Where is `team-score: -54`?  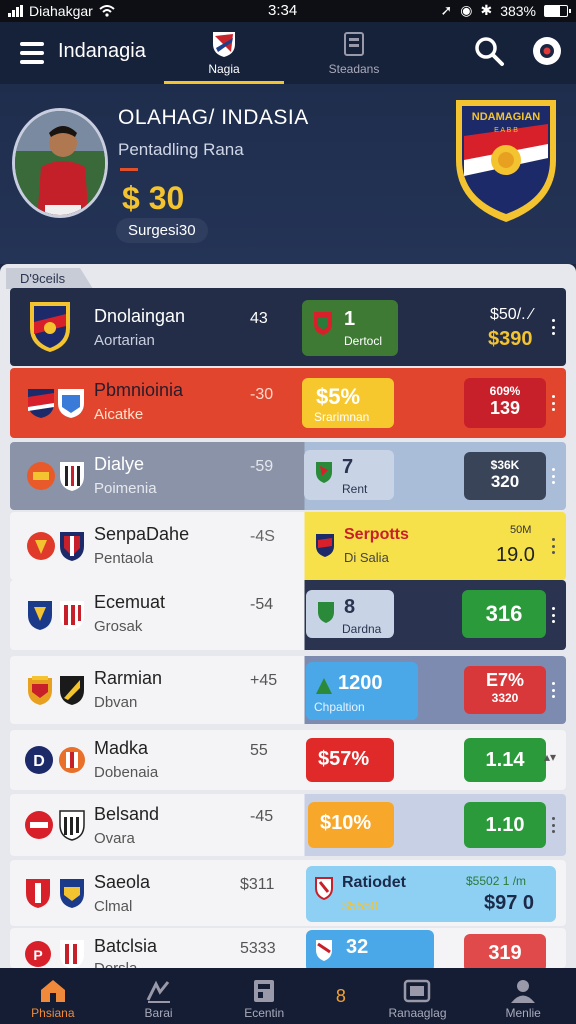
team-score: -54 is located at coordinates (262, 604).